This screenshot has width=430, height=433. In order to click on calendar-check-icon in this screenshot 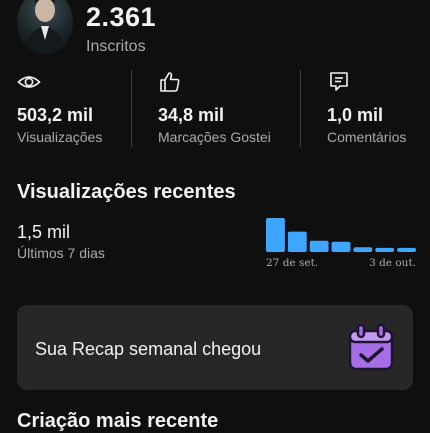, I will do `click(371, 347)`.